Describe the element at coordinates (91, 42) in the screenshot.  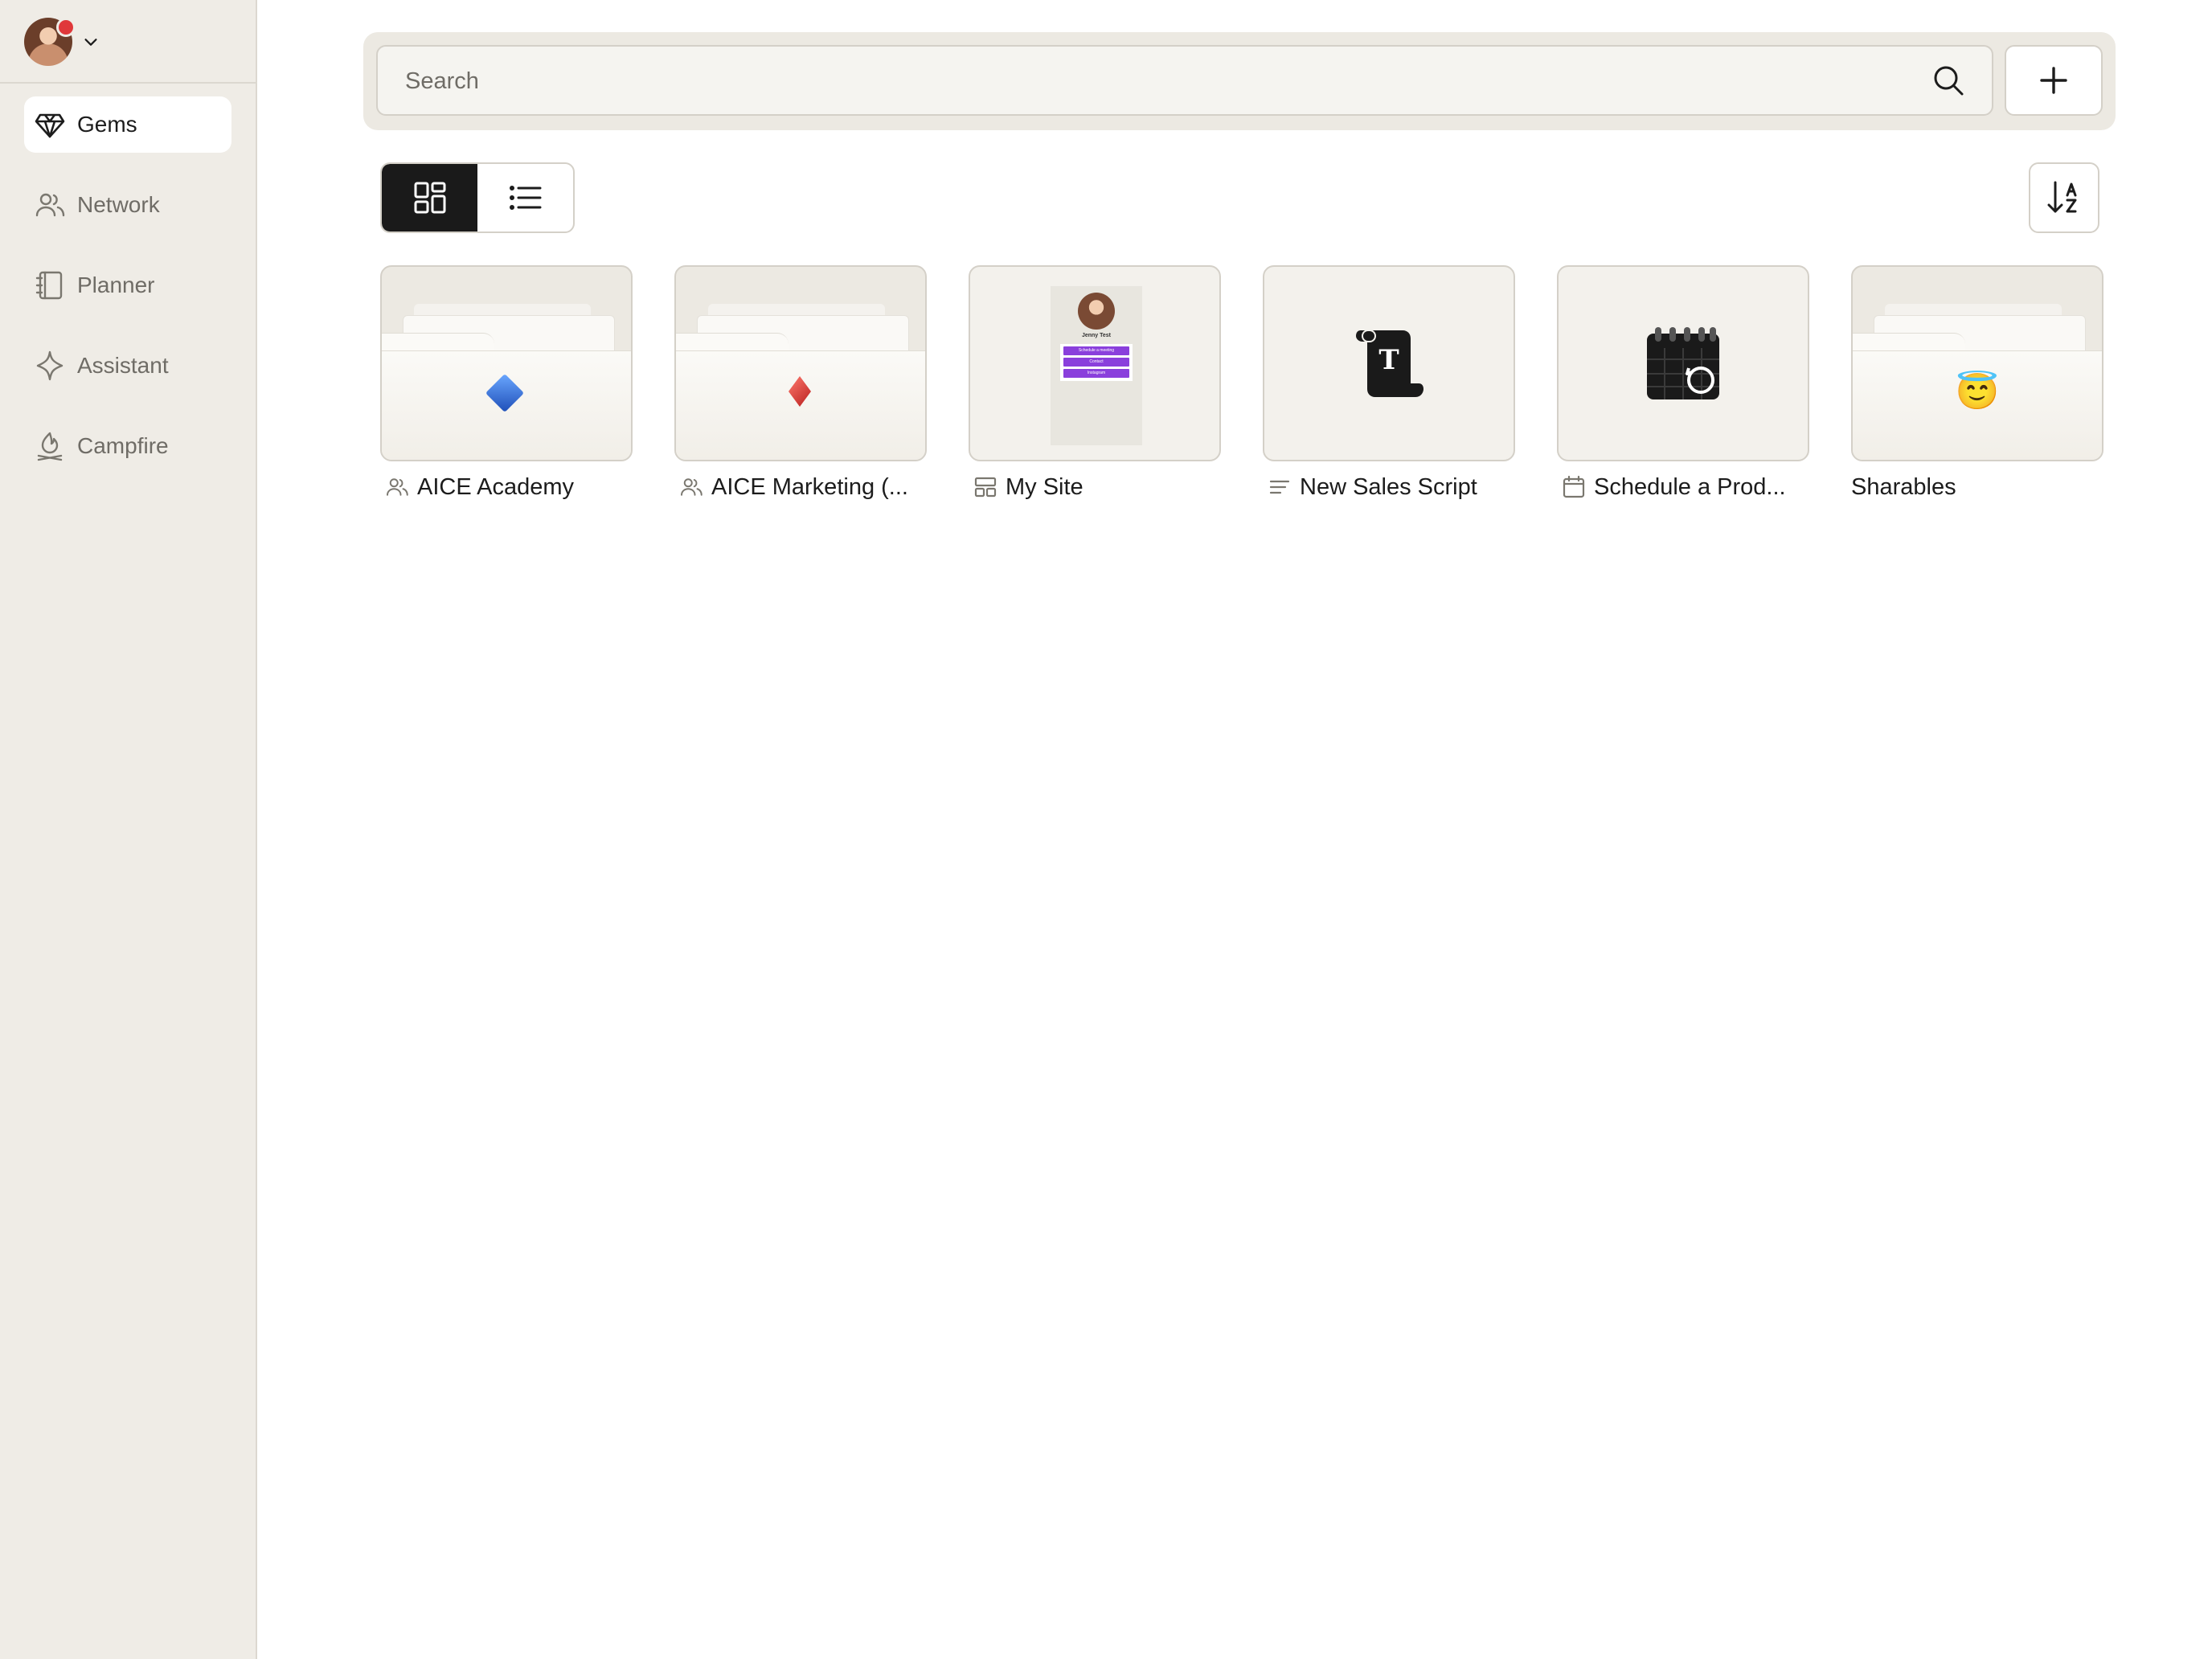
I see `chevron-down-icon` at that location.